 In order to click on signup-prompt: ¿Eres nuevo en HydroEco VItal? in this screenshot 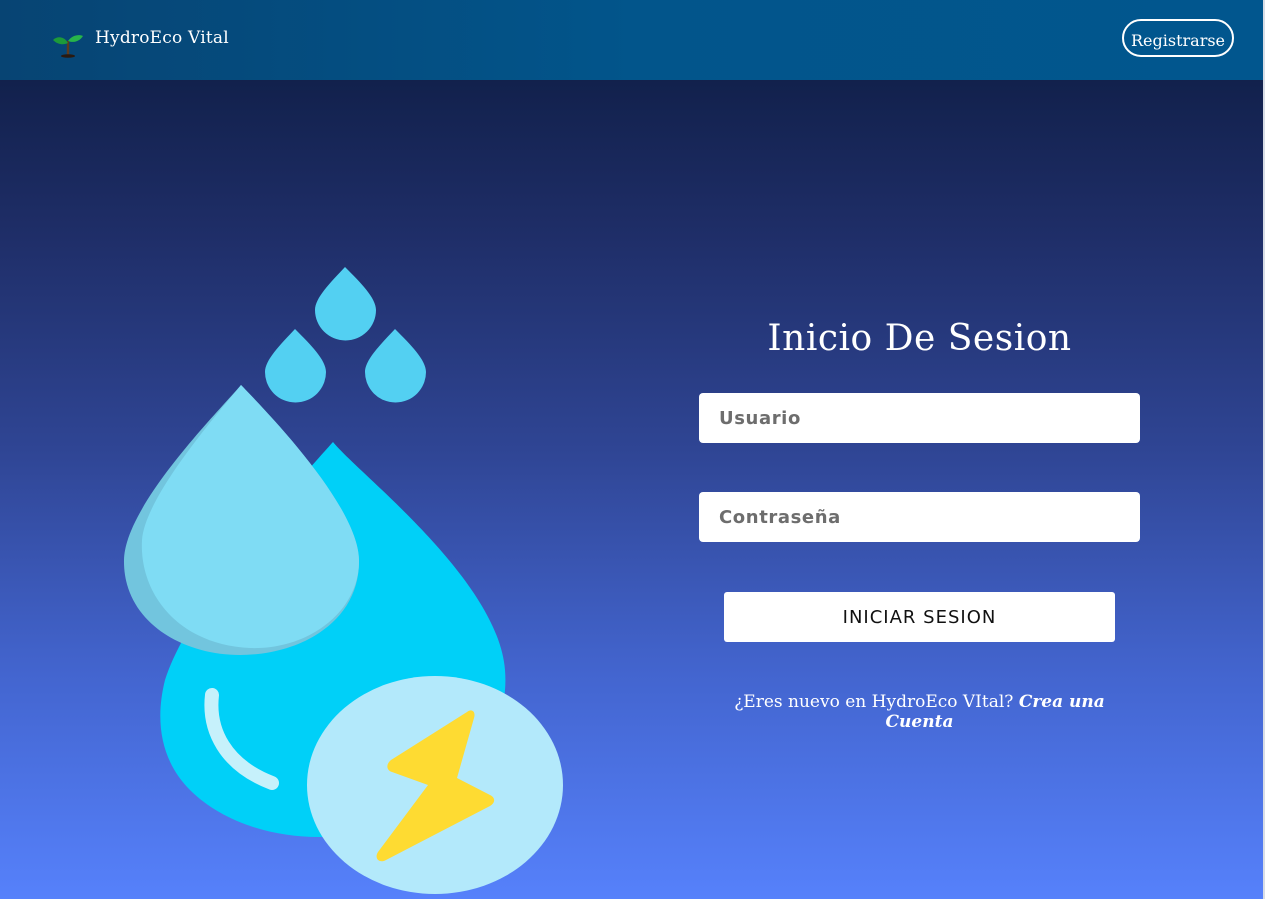, I will do `click(874, 702)`.